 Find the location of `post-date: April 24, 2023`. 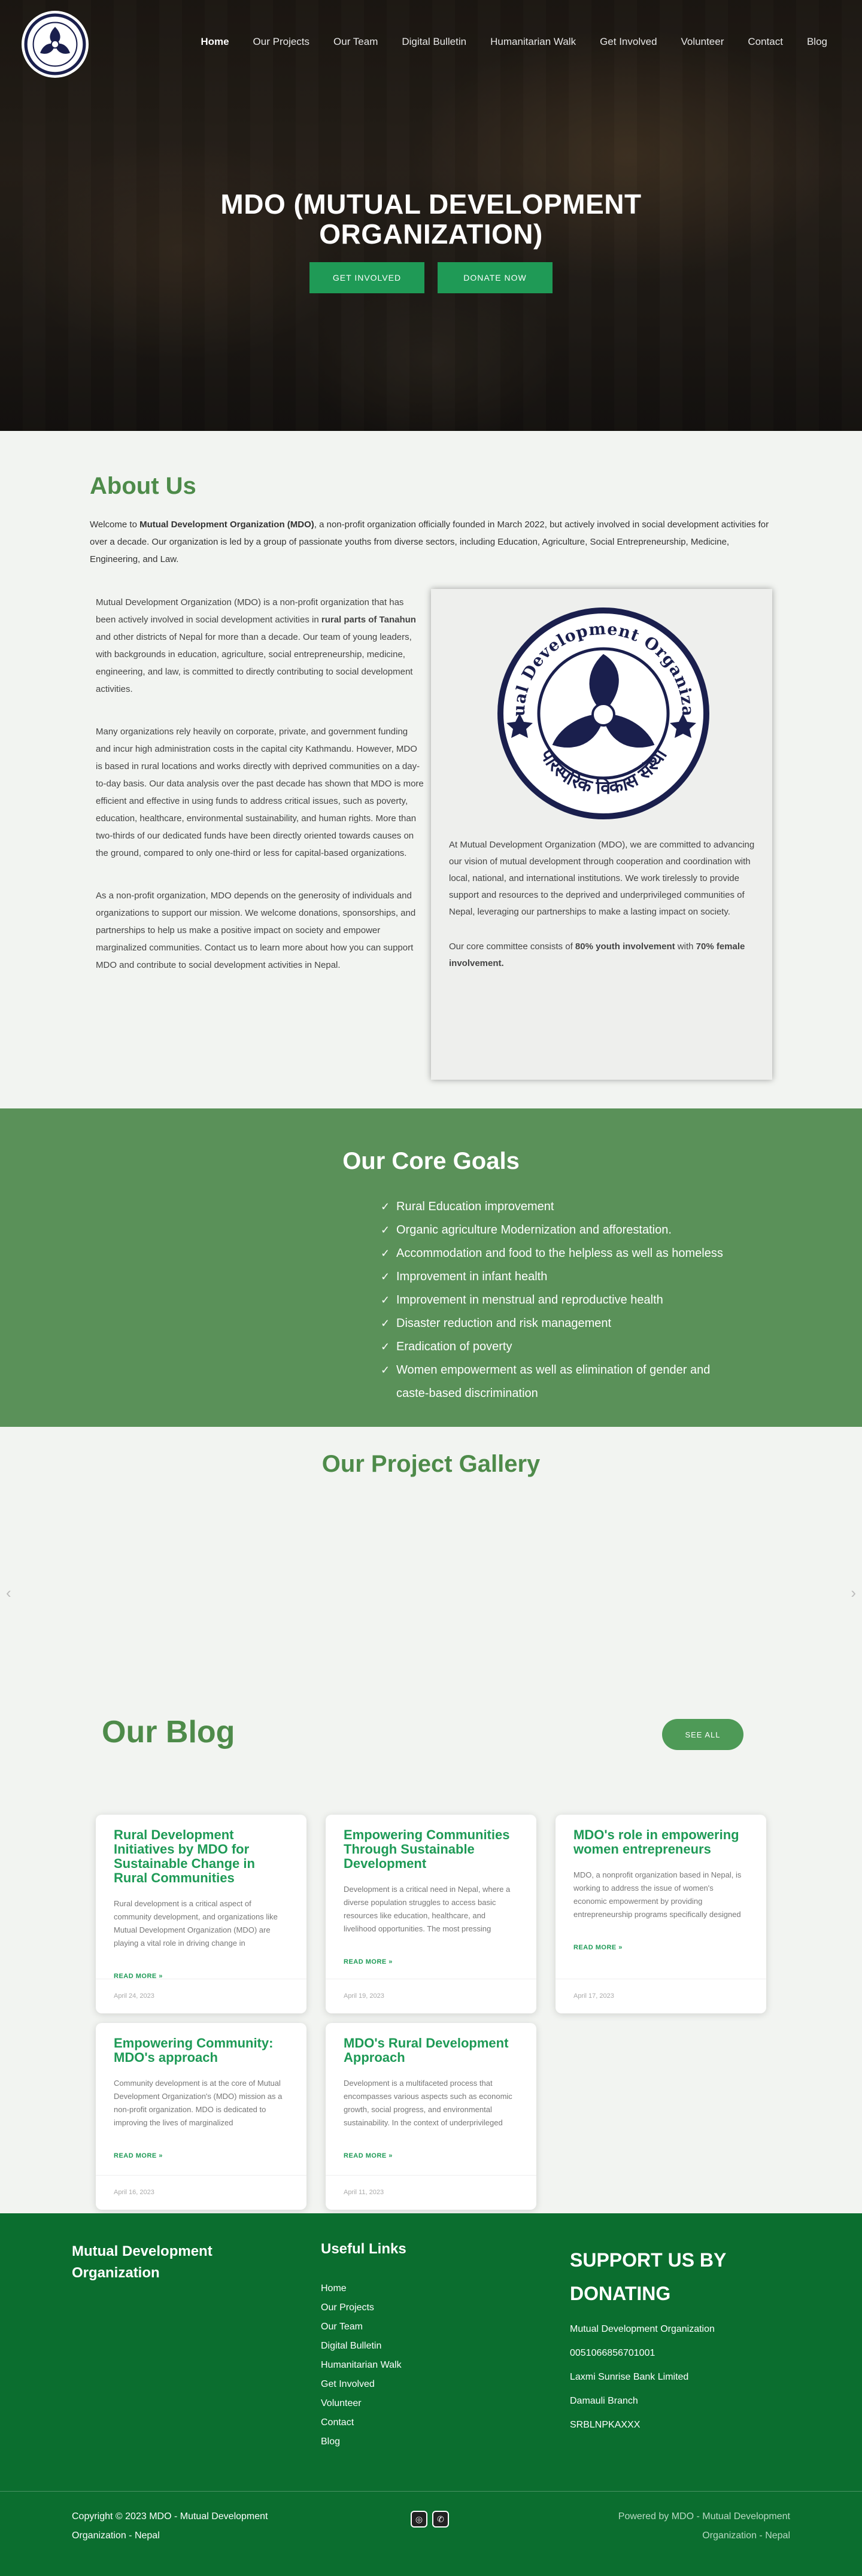

post-date: April 24, 2023 is located at coordinates (201, 1996).